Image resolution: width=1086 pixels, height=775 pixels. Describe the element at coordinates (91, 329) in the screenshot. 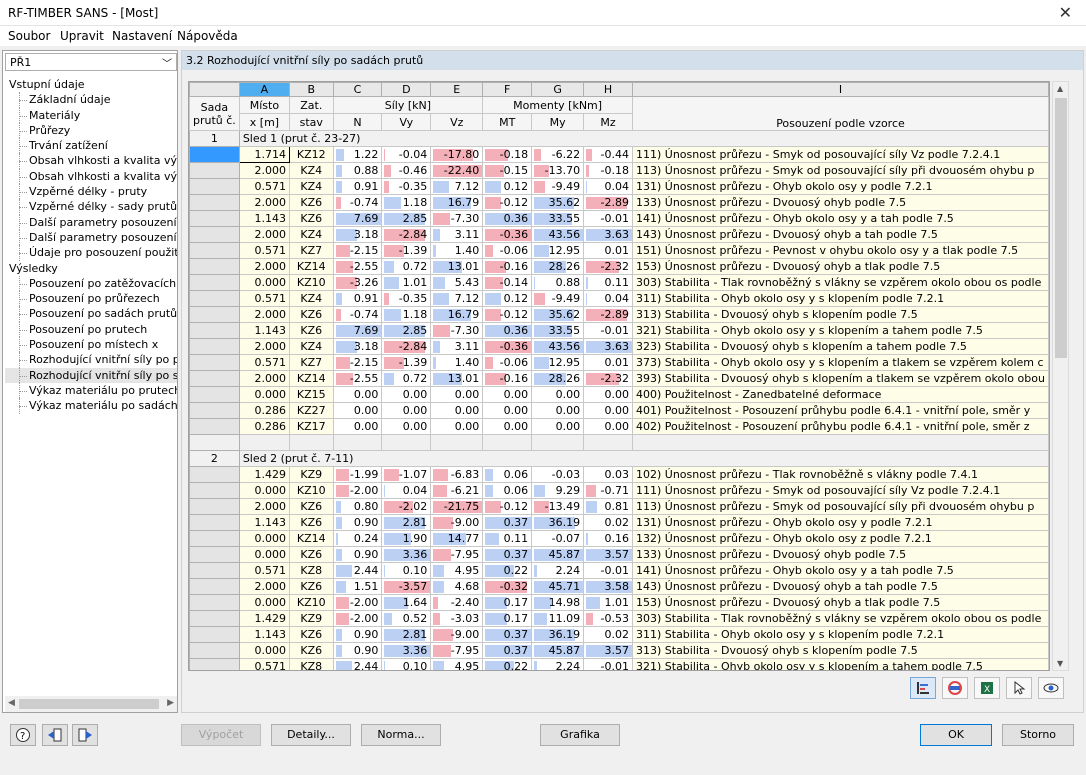

I see `tree-item: Posouzení po prutech` at that location.